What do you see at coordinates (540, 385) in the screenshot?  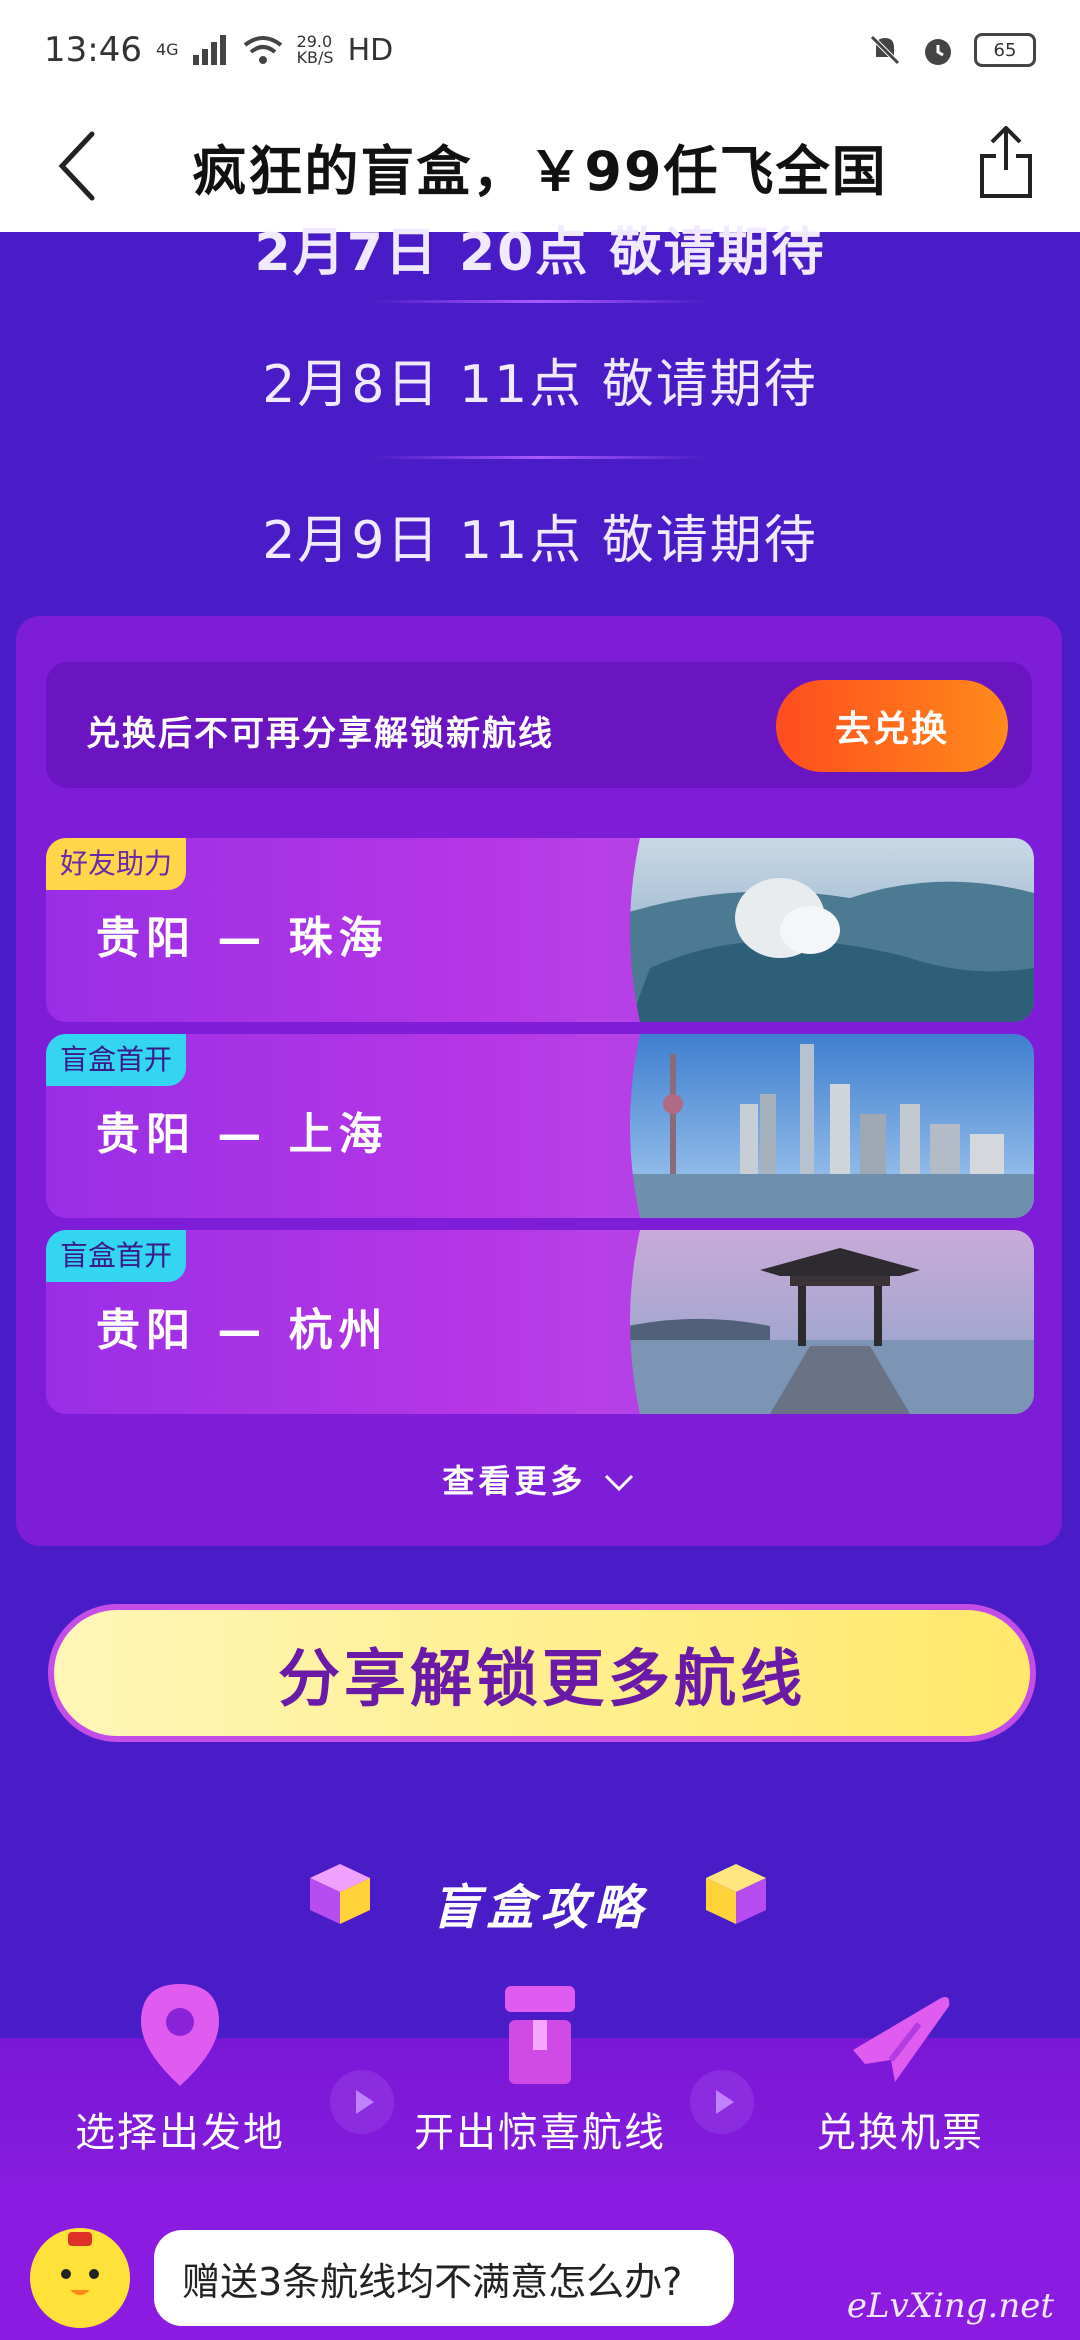 I see `schedule-item: 2月8日 11点 敬请期待` at bounding box center [540, 385].